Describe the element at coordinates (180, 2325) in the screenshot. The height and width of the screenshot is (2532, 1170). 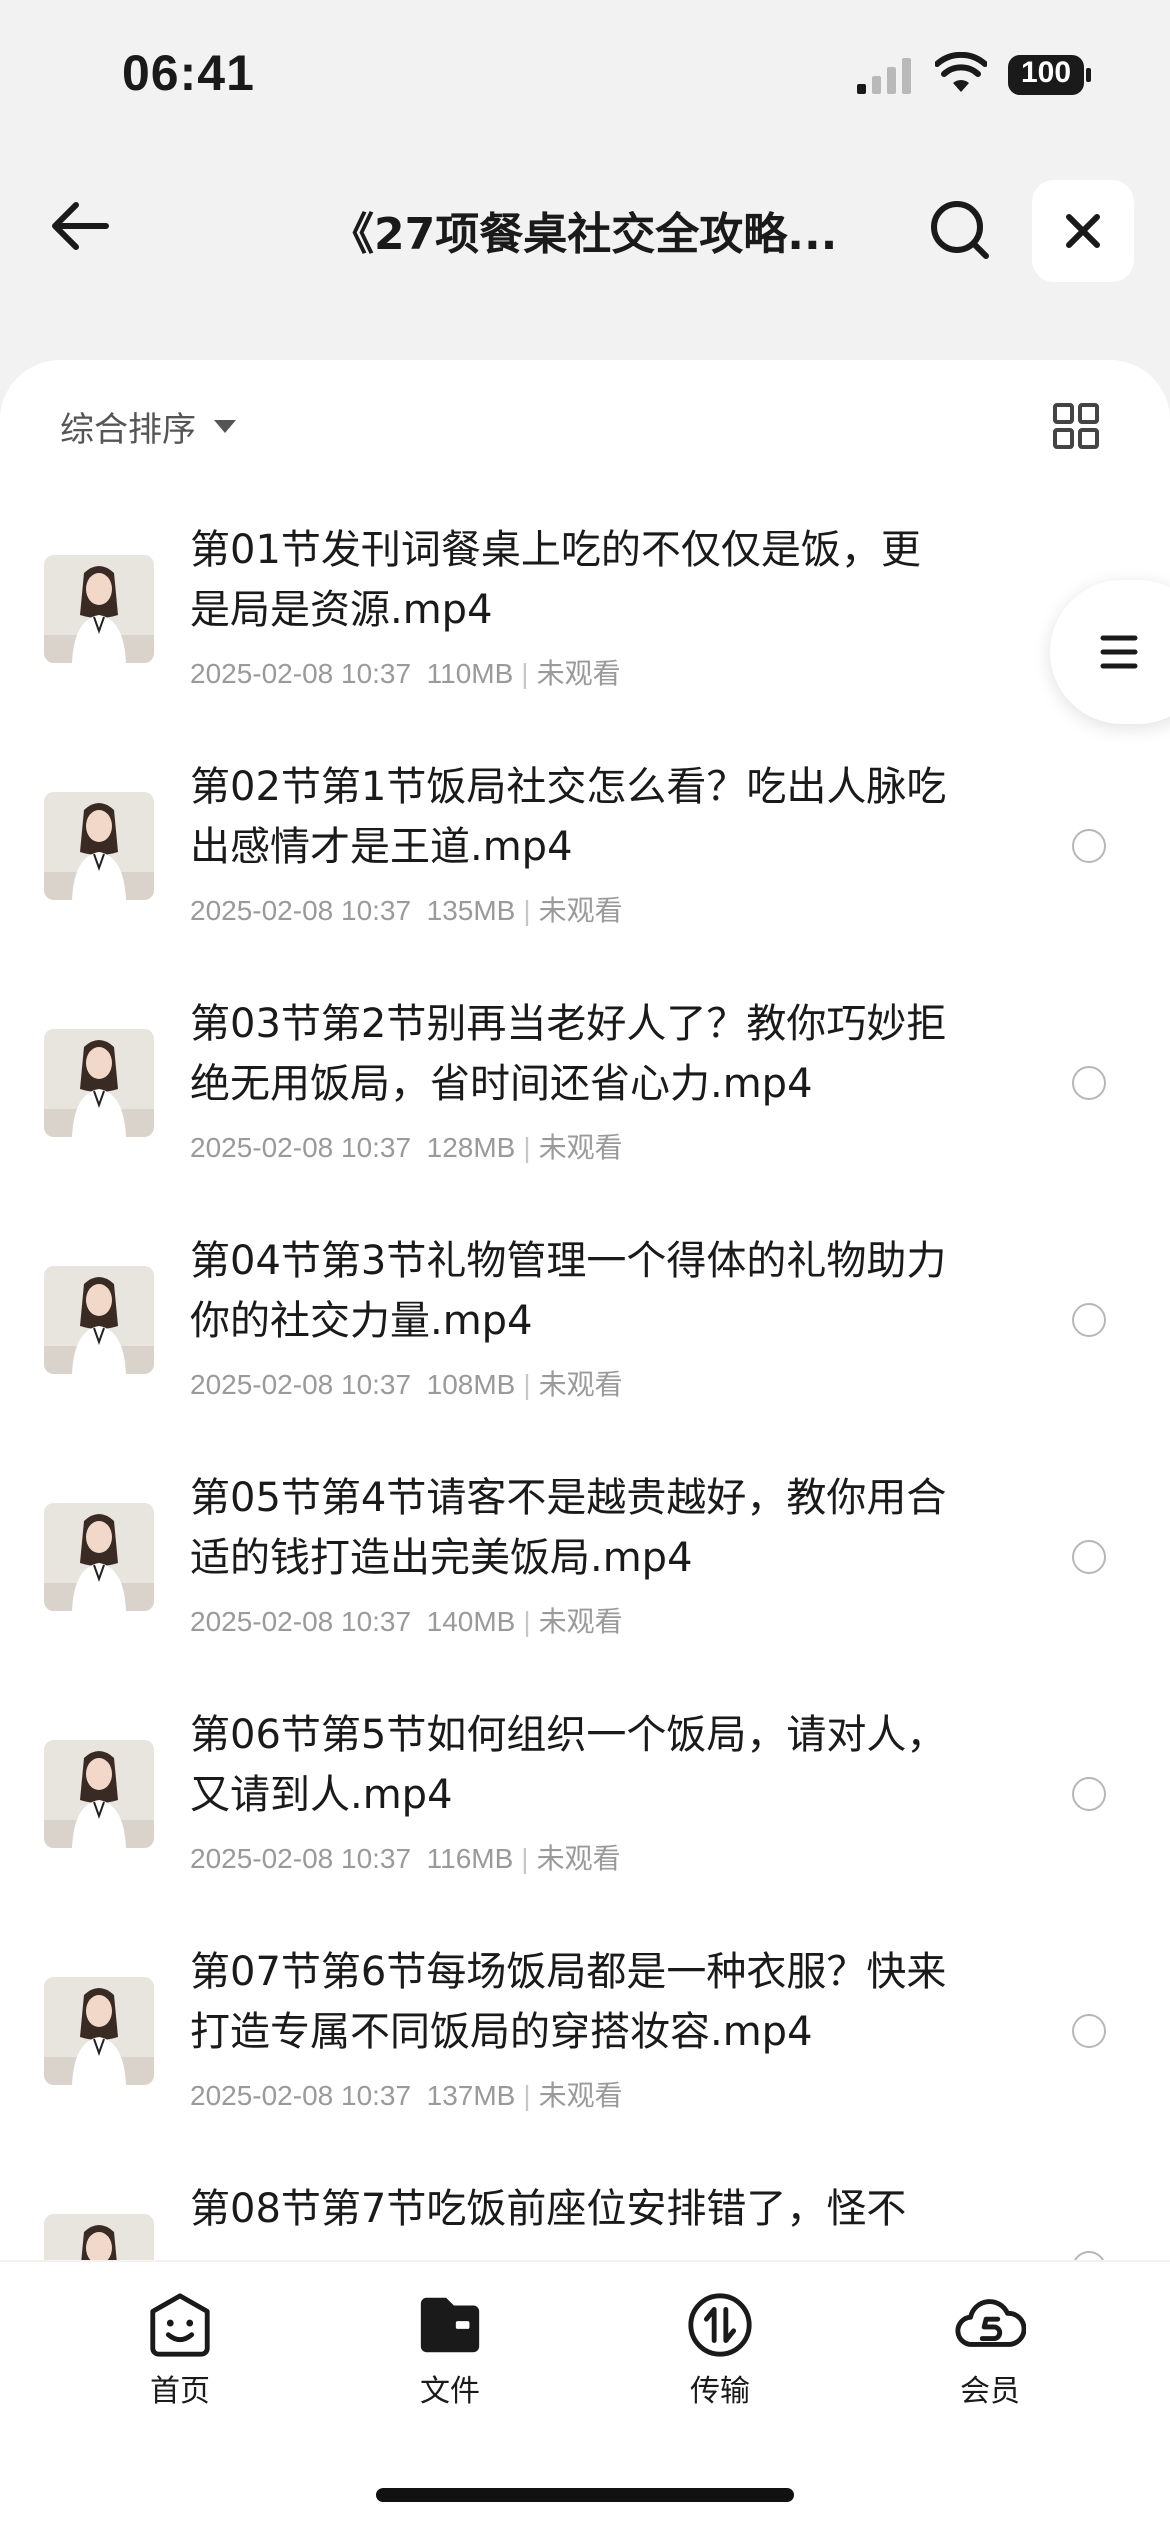
I see `home-face-icon` at that location.